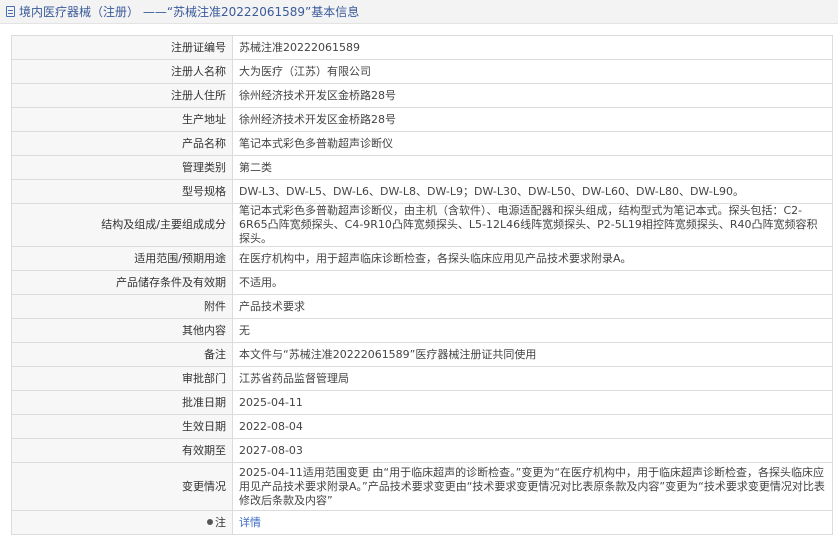  Describe the element at coordinates (122, 378) in the screenshot. I see `row-label: 审批部门` at that location.